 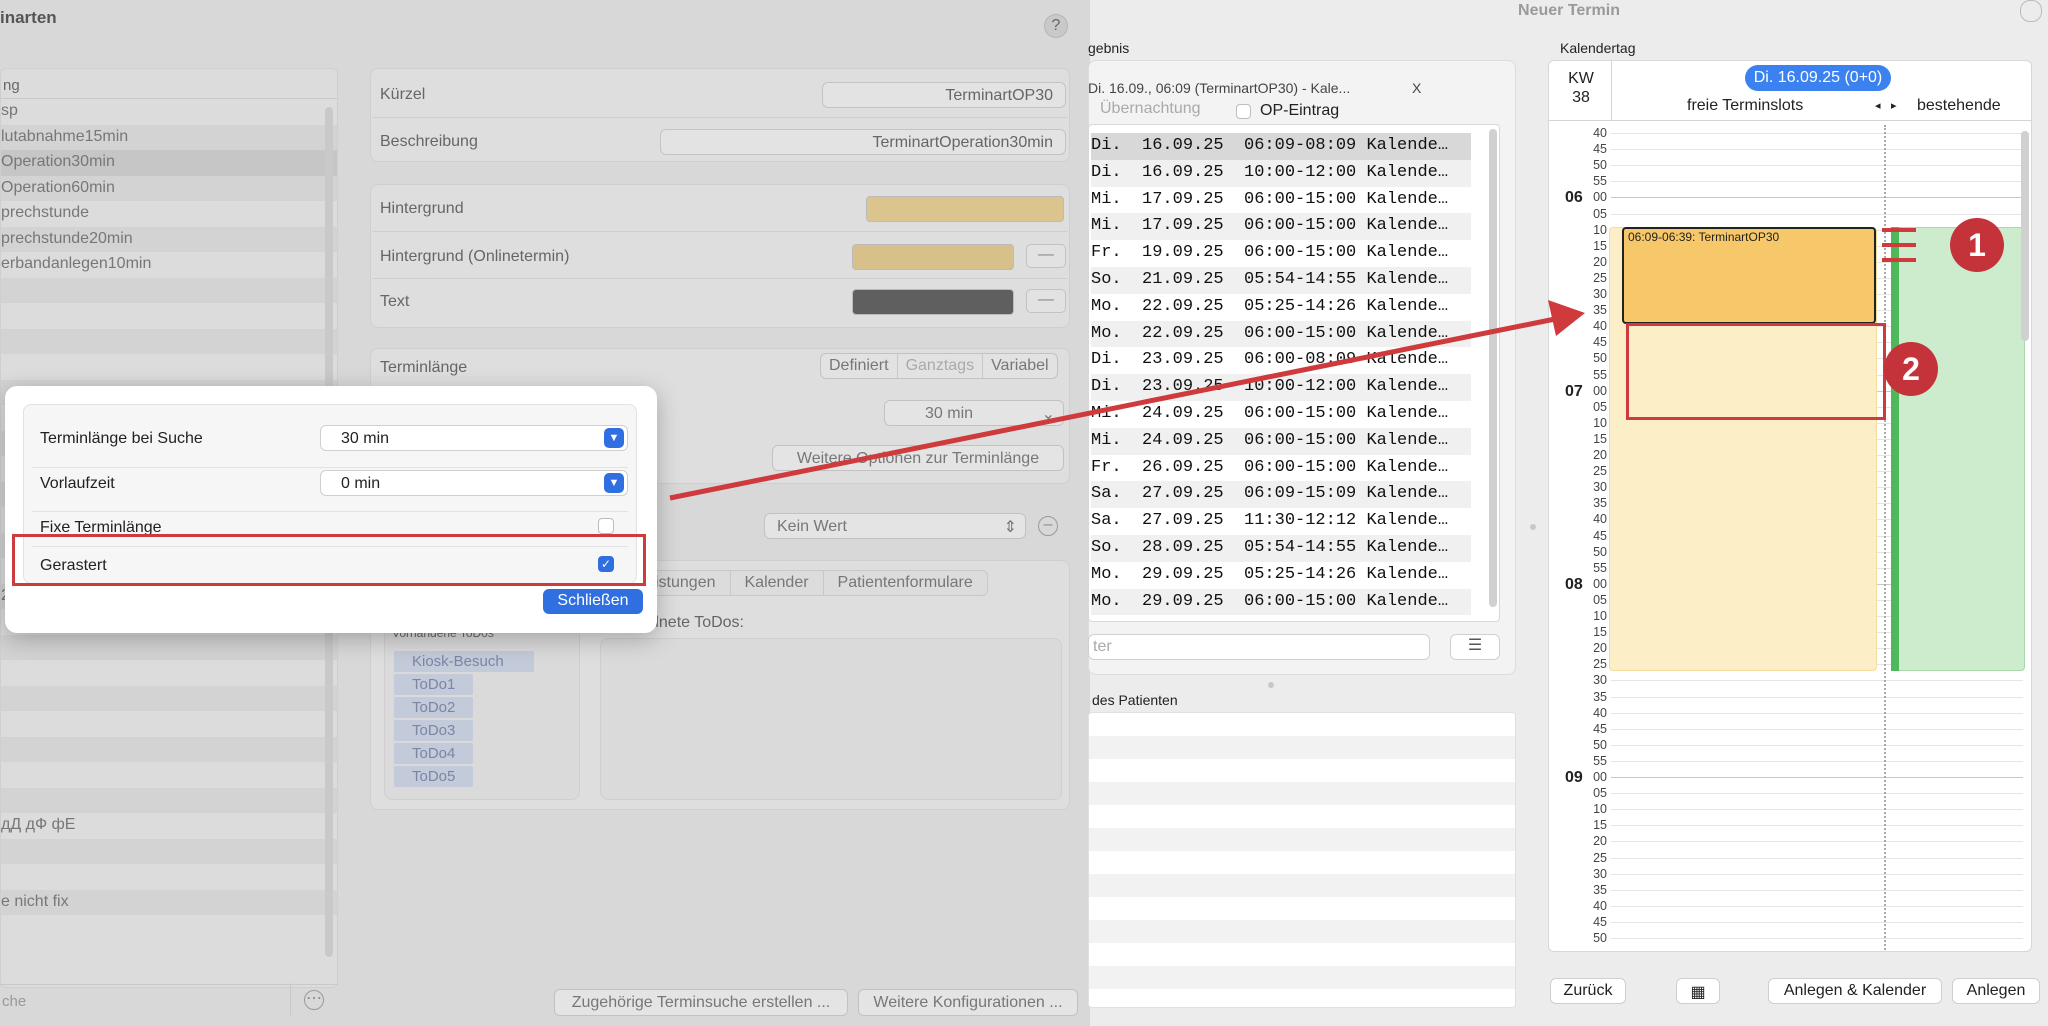 I want to click on arrow-line, so click(x=1115, y=408).